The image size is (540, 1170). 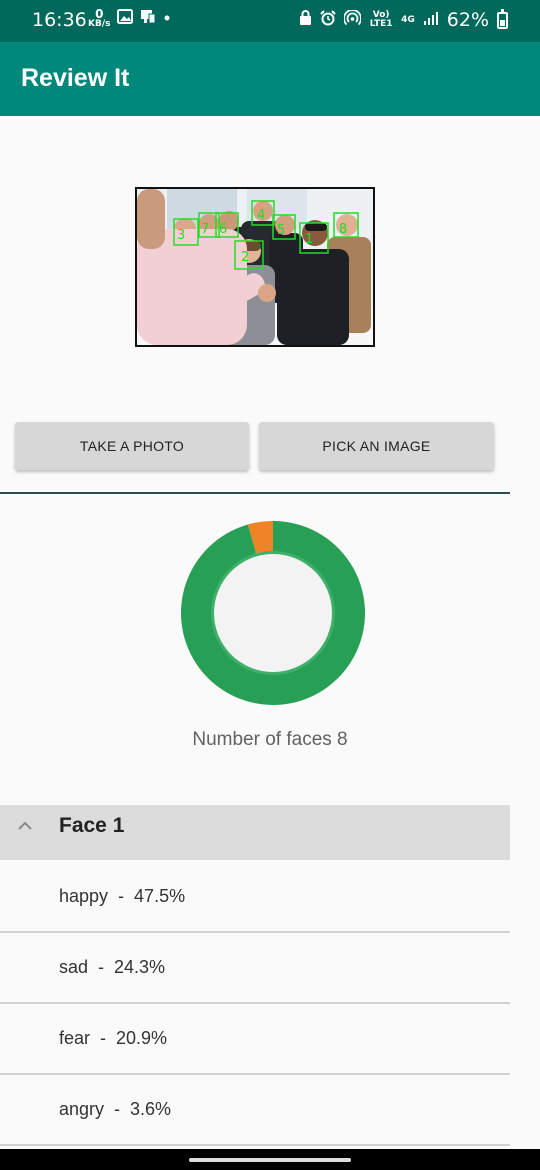 I want to click on app-bar: Review It, so click(x=270, y=79).